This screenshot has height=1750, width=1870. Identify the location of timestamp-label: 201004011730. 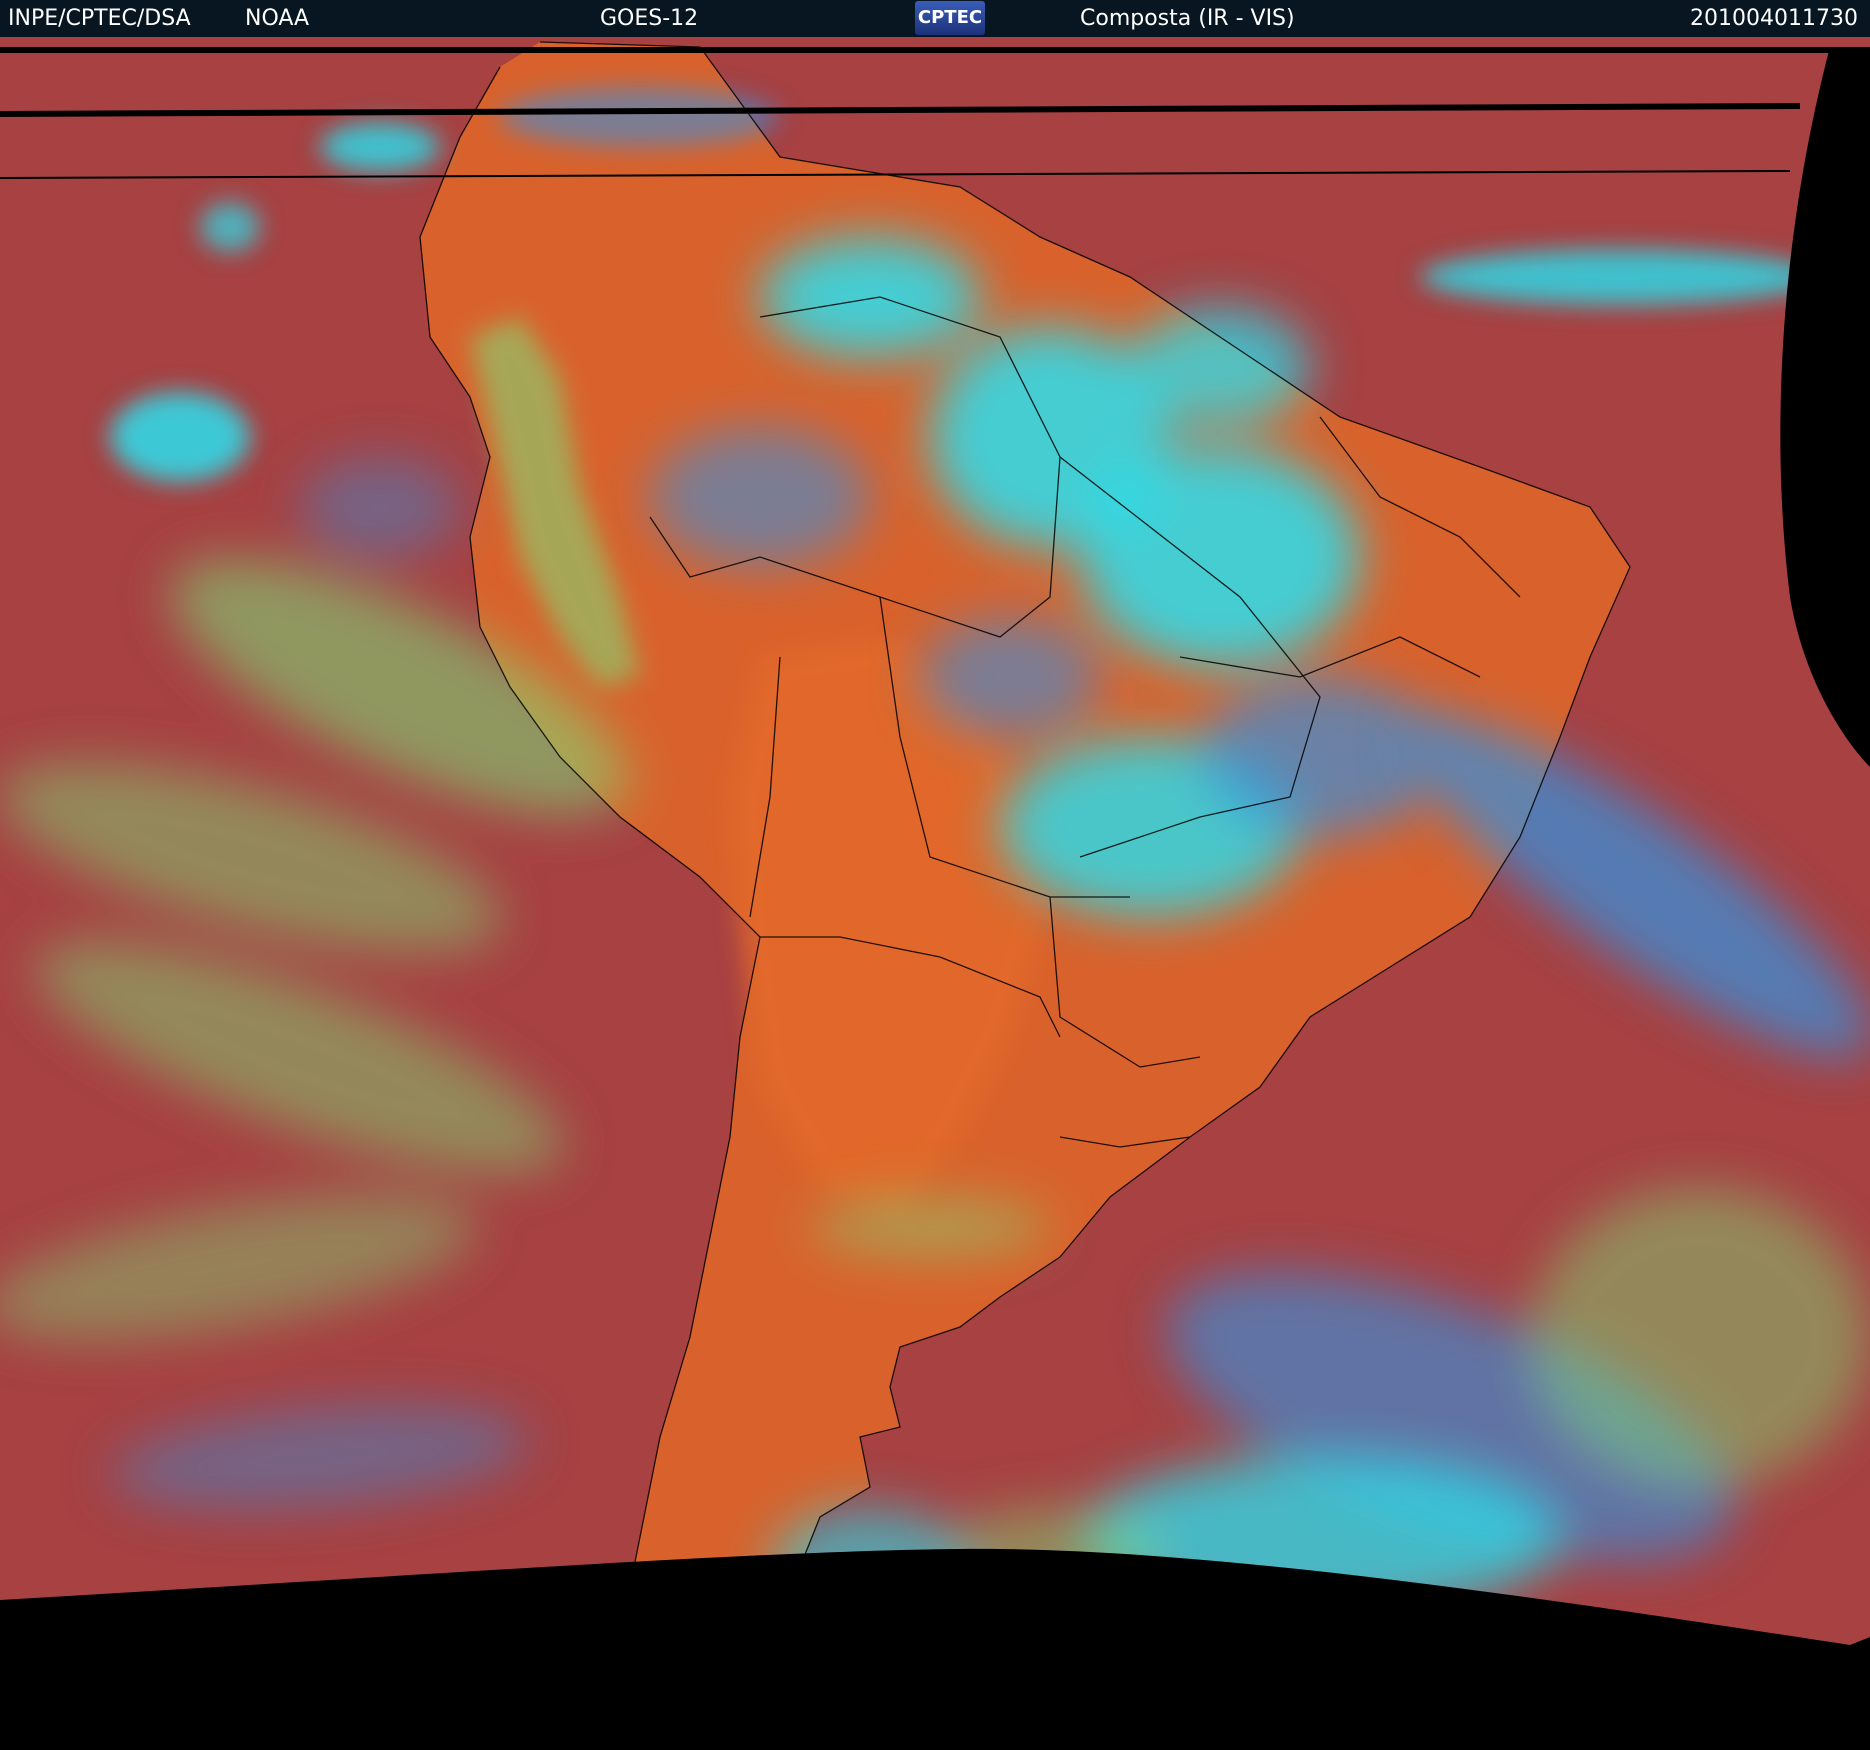
(1774, 18).